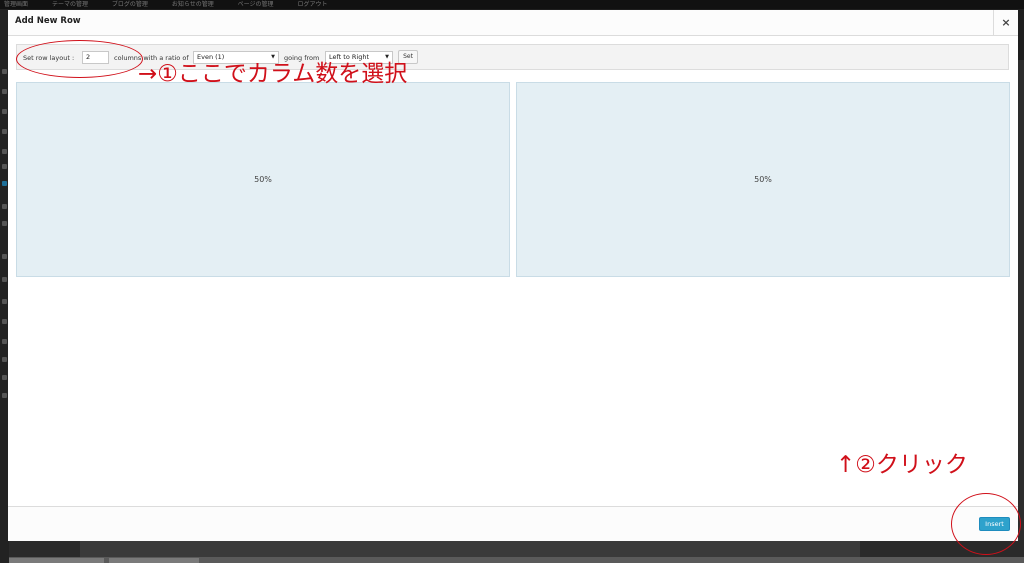  Describe the element at coordinates (1021, 300) in the screenshot. I see `background-panel` at that location.